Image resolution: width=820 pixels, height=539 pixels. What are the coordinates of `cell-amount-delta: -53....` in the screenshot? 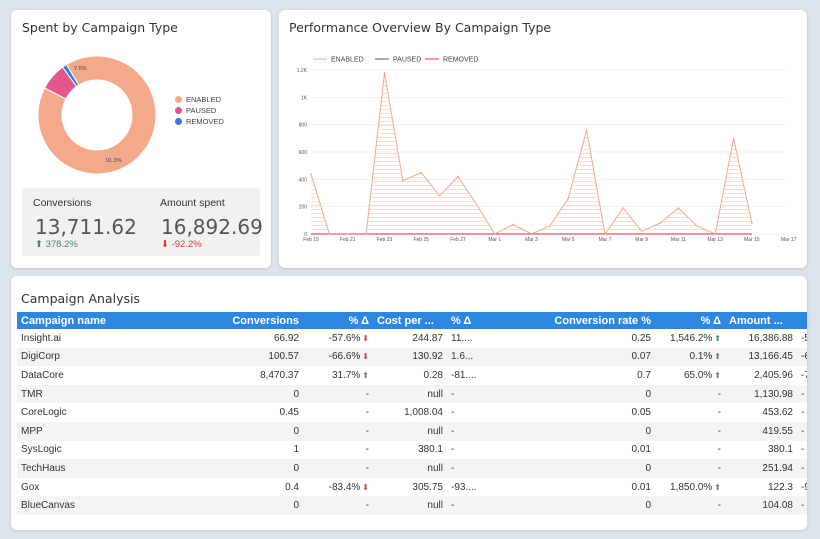 It's located at (802, 338).